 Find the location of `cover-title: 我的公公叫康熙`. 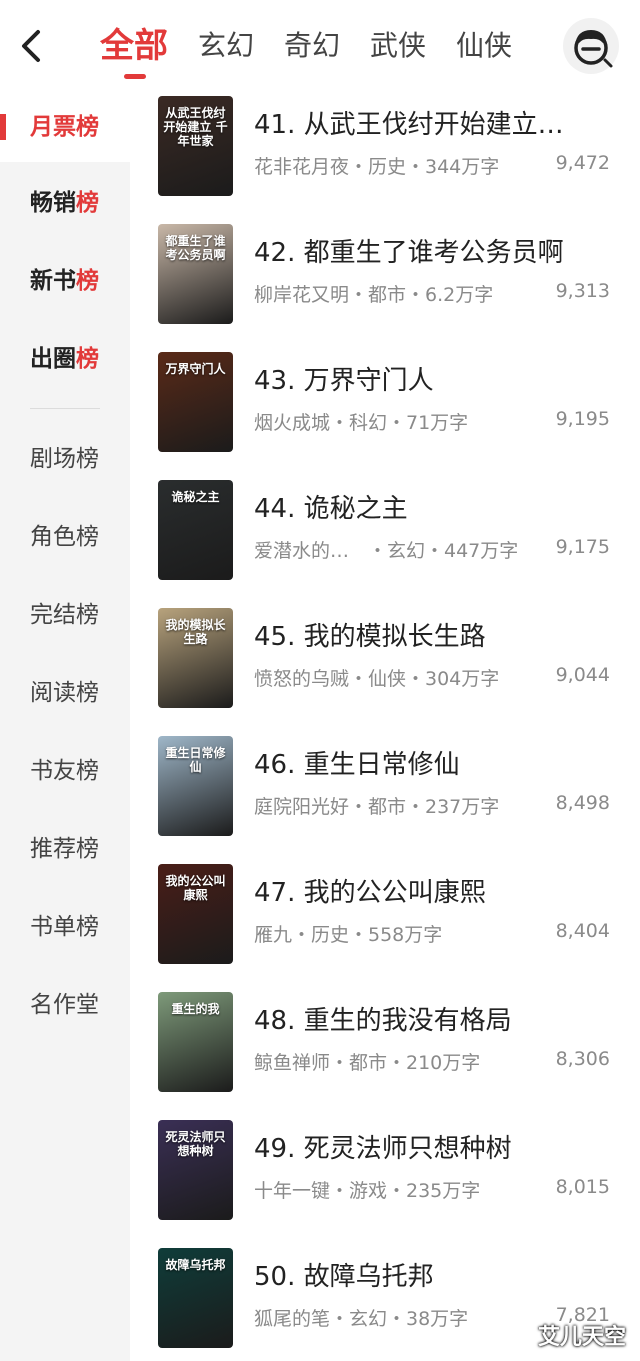

cover-title: 我的公公叫康熙 is located at coordinates (195, 888).